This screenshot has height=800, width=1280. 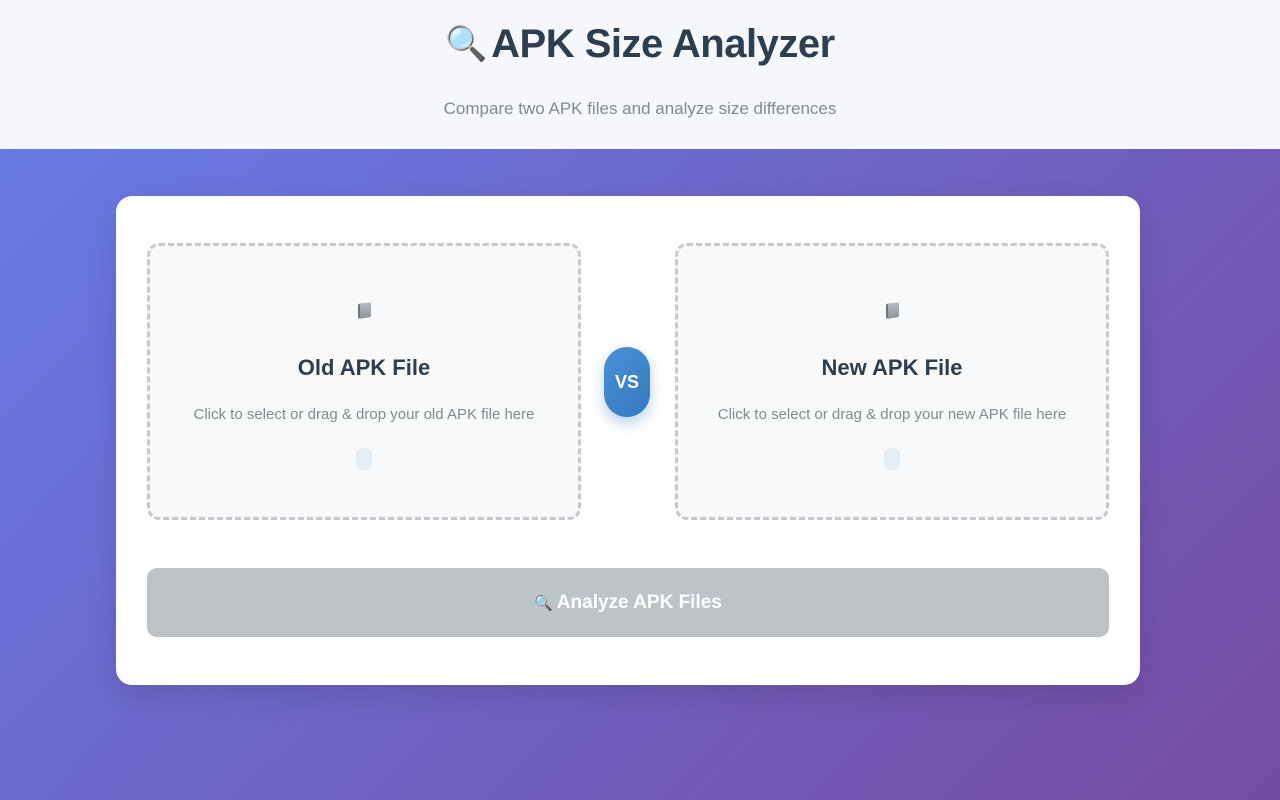 I want to click on new-apk-title: New APK File, so click(x=892, y=367).